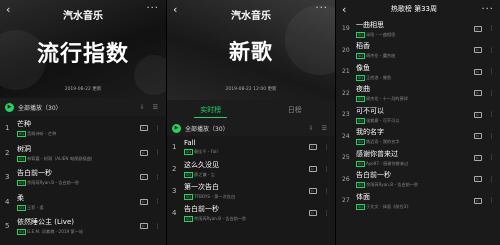  Describe the element at coordinates (418, 137) in the screenshot. I see `song-row: 24 我的名字 SQ 焦迈奇 - 我的名字 ▷ ⋮` at that location.